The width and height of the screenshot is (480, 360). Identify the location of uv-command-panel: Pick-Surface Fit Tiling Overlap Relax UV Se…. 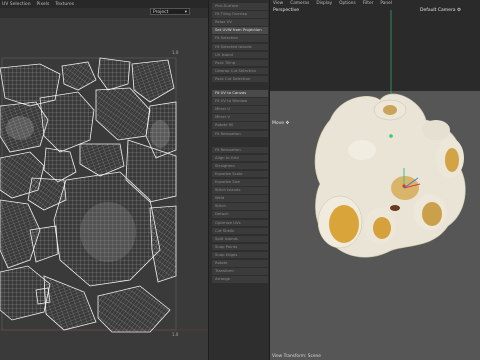
(239, 180).